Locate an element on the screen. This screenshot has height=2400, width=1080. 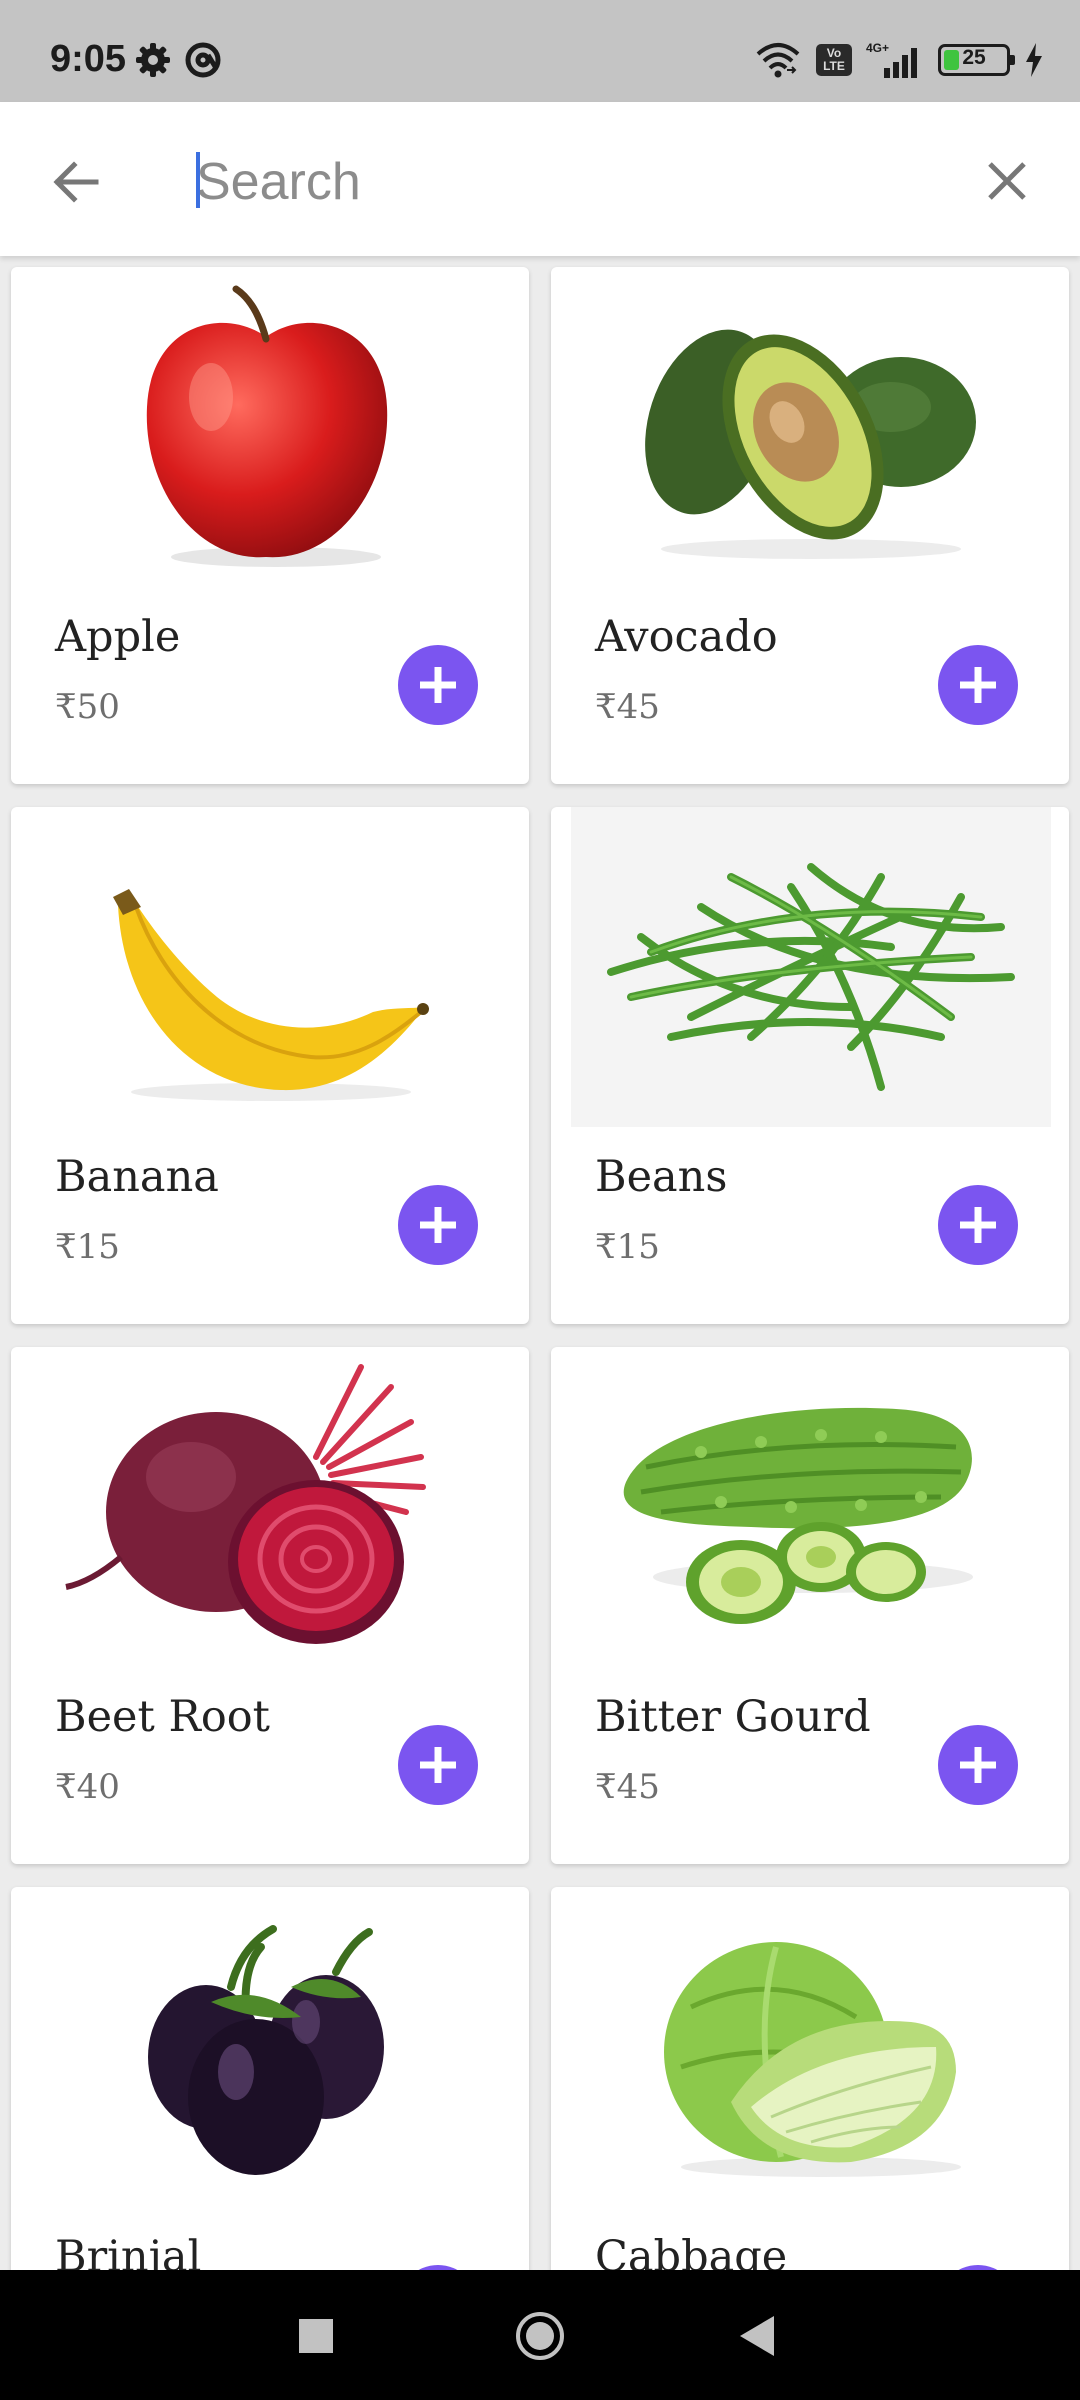
product-card-beans: Beans ₹15 is located at coordinates (810, 1065).